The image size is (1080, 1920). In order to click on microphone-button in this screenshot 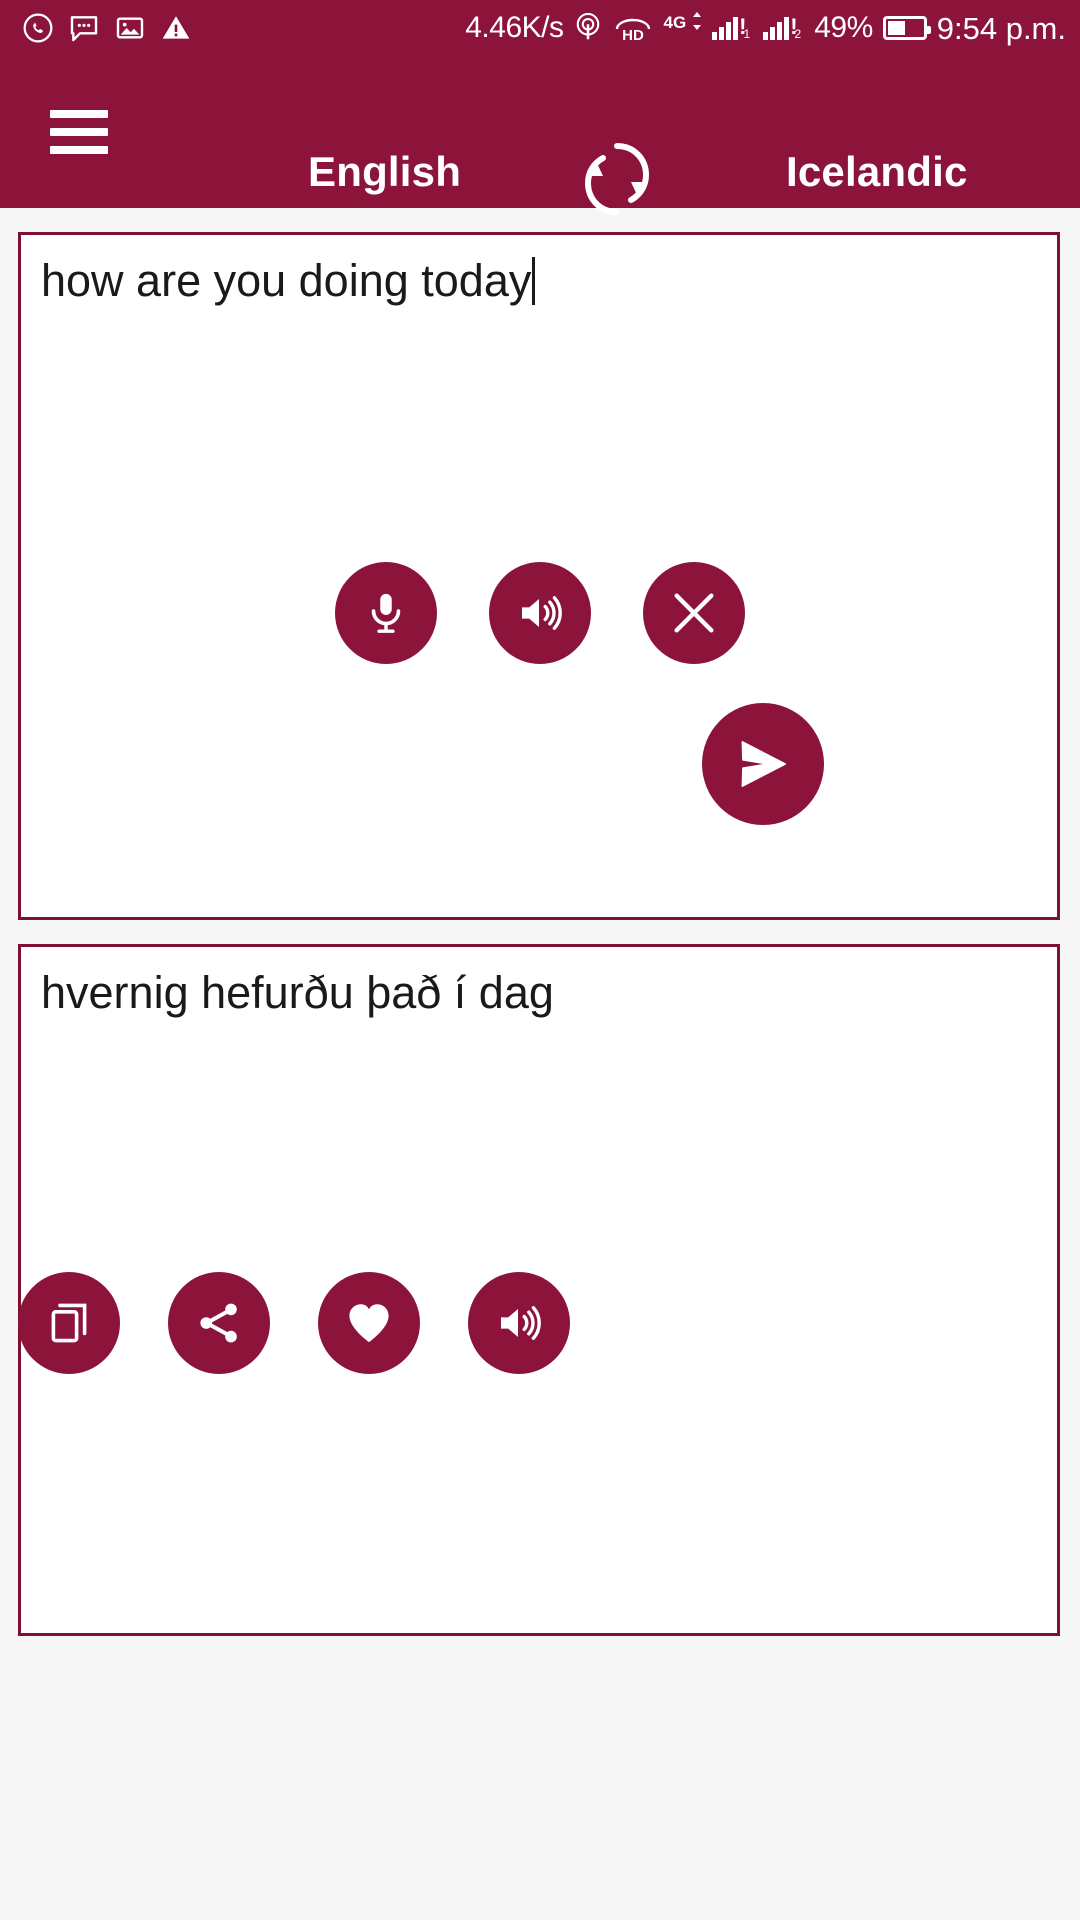, I will do `click(386, 613)`.